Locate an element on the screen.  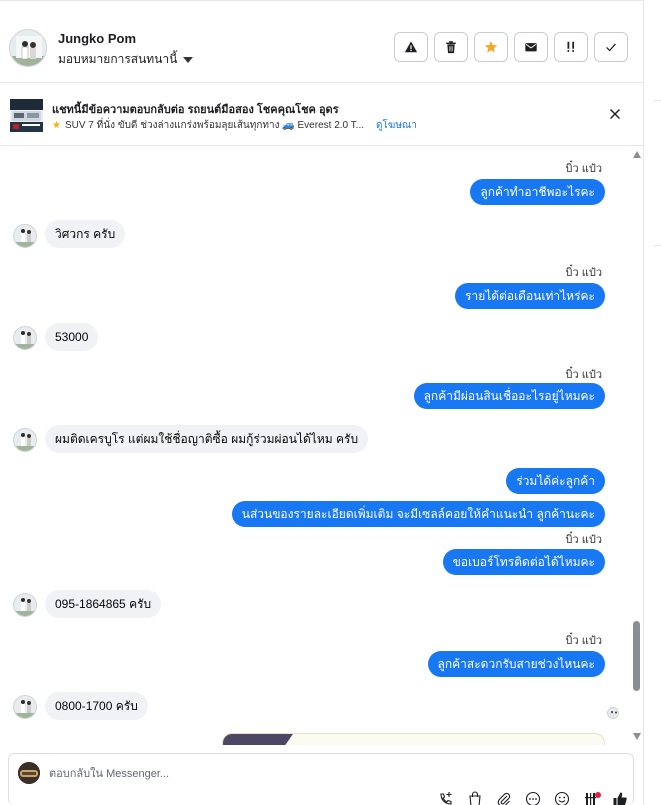
conversation-actions is located at coordinates (511, 47).